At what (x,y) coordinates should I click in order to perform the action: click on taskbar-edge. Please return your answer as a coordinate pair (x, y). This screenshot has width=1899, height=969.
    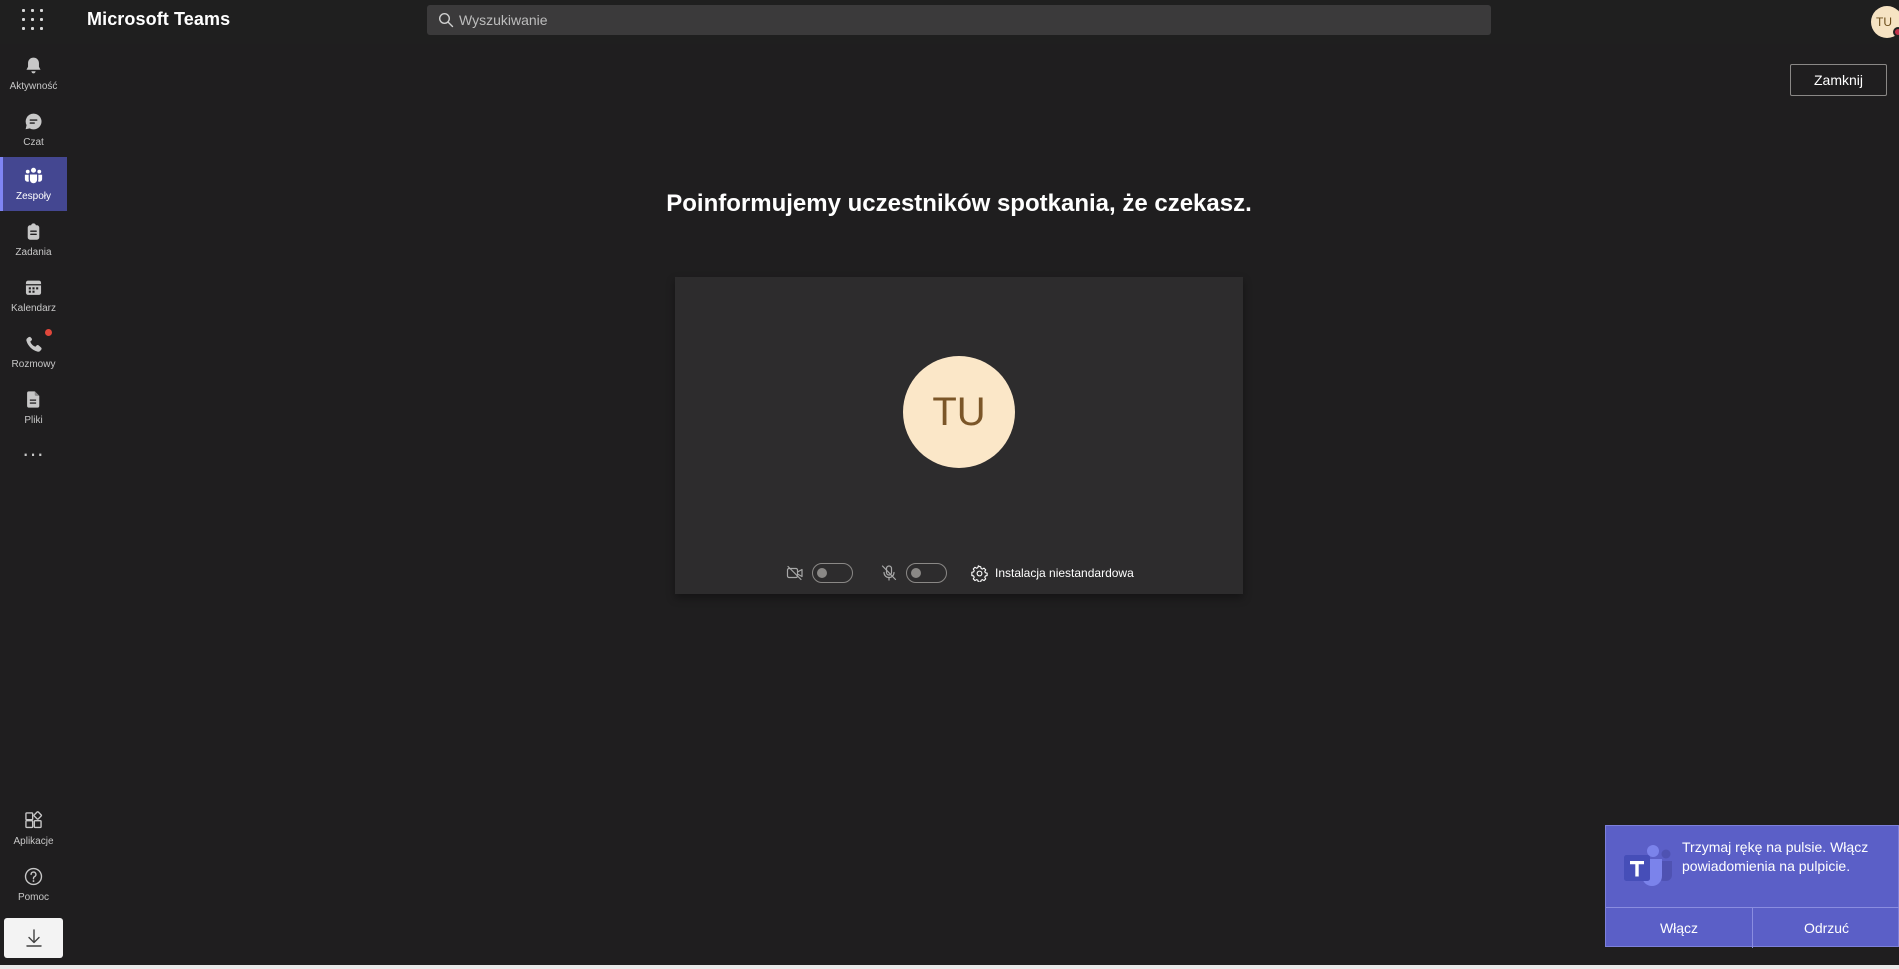
    Looking at the image, I should click on (949, 967).